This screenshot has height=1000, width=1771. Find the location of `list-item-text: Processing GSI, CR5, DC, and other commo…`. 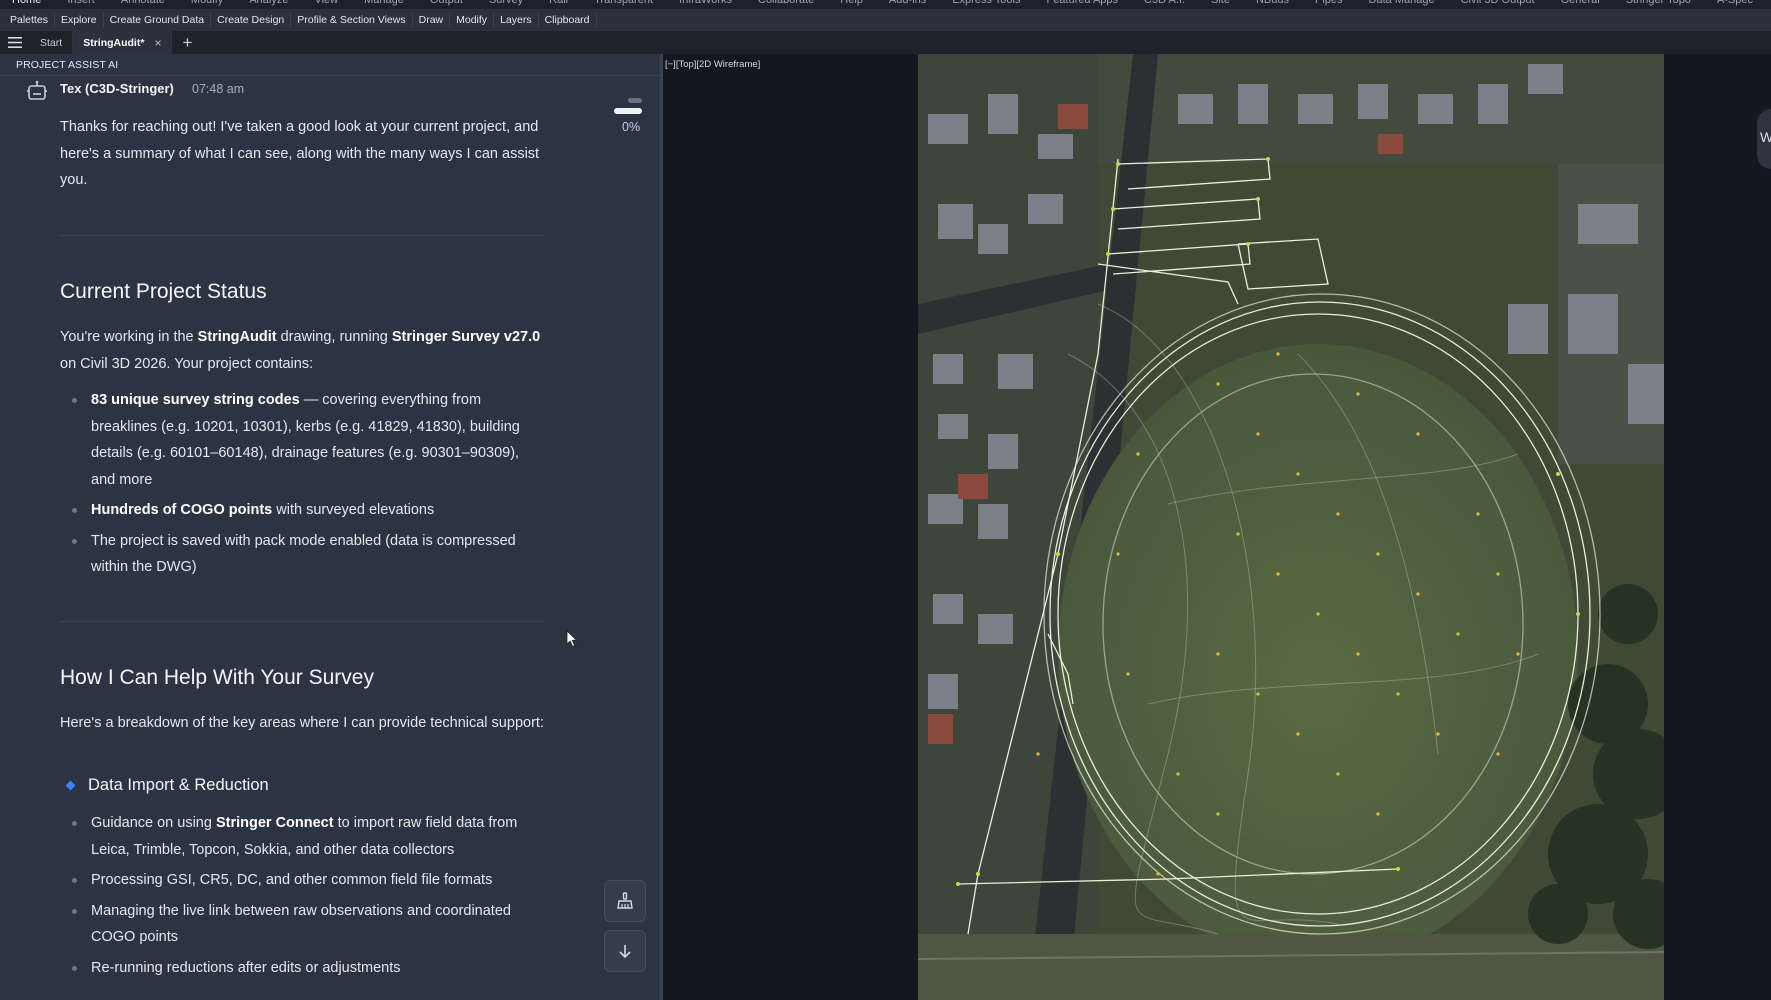

list-item-text: Processing GSI, CR5, DC, and other commo… is located at coordinates (292, 880).